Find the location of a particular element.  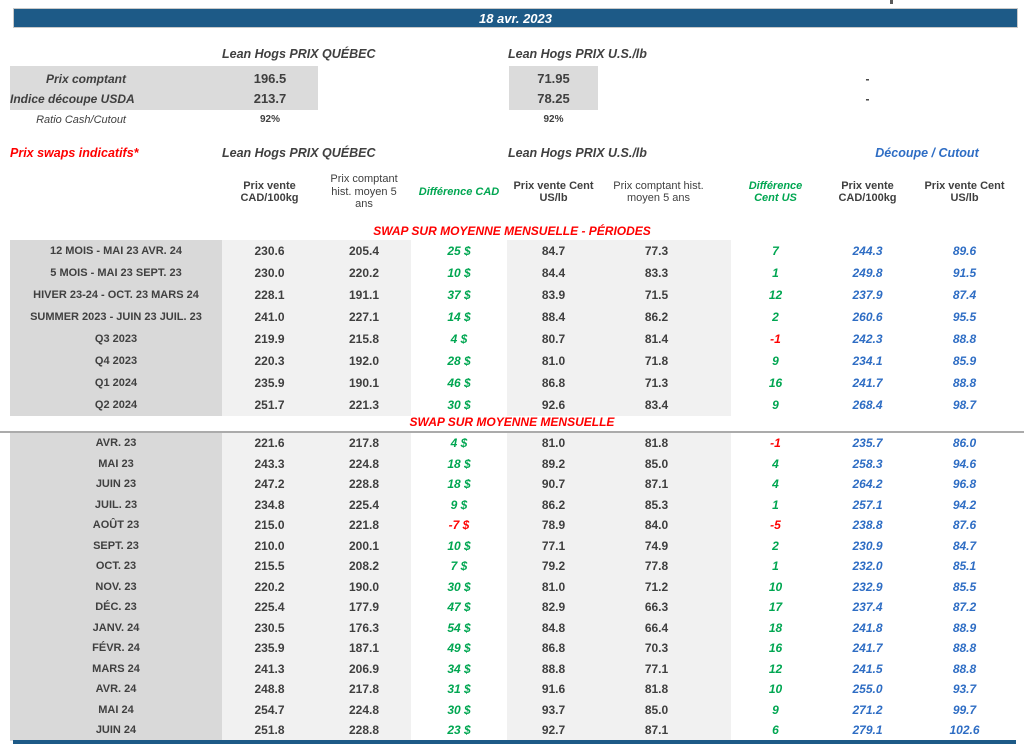

qc-hist-avg: 215.8 is located at coordinates (364, 338).